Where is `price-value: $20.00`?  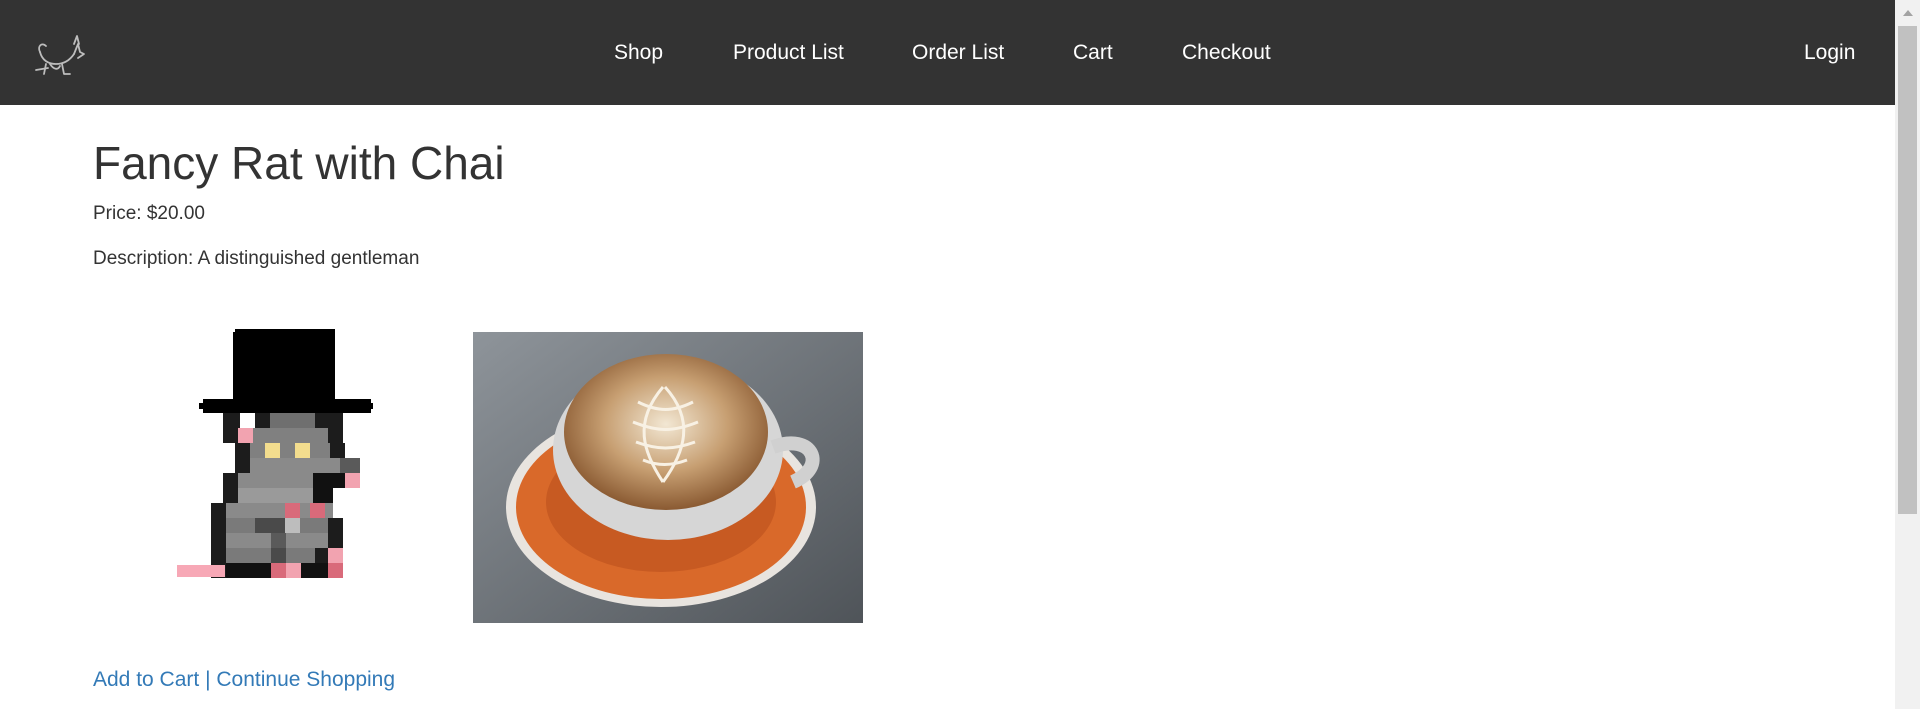
price-value: $20.00 is located at coordinates (175, 213).